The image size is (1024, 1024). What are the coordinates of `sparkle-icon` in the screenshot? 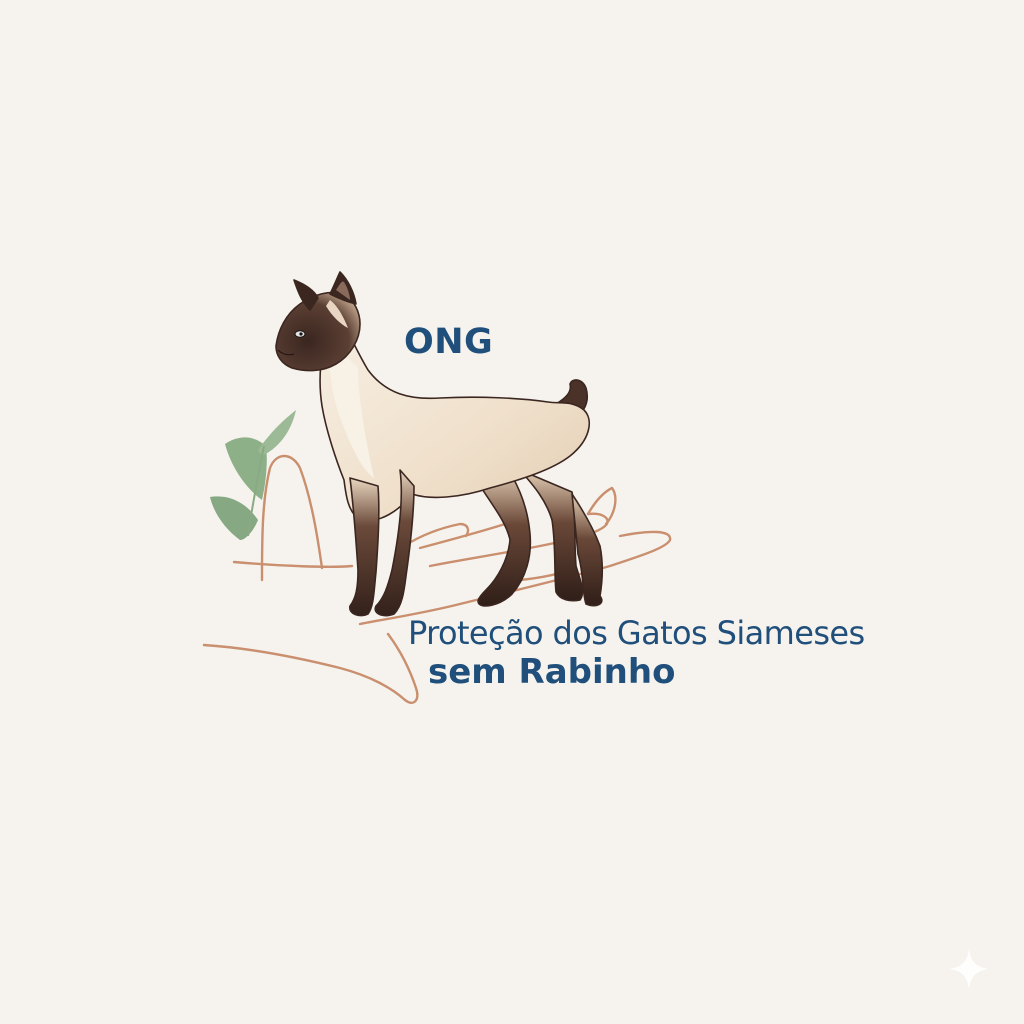 It's located at (969, 969).